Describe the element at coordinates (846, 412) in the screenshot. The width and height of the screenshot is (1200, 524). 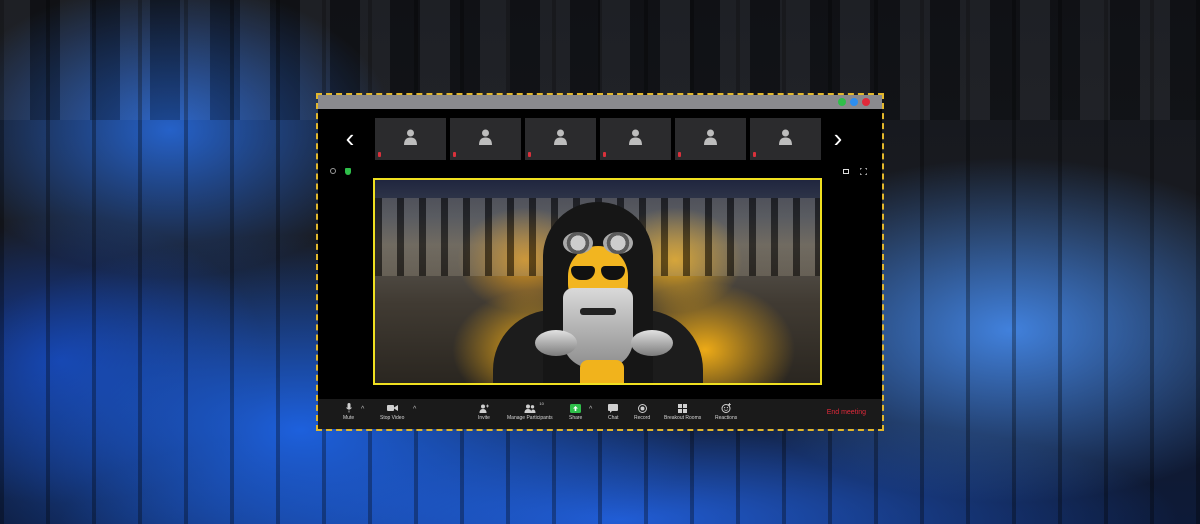
I see `end-meeting-button: End meeting` at that location.